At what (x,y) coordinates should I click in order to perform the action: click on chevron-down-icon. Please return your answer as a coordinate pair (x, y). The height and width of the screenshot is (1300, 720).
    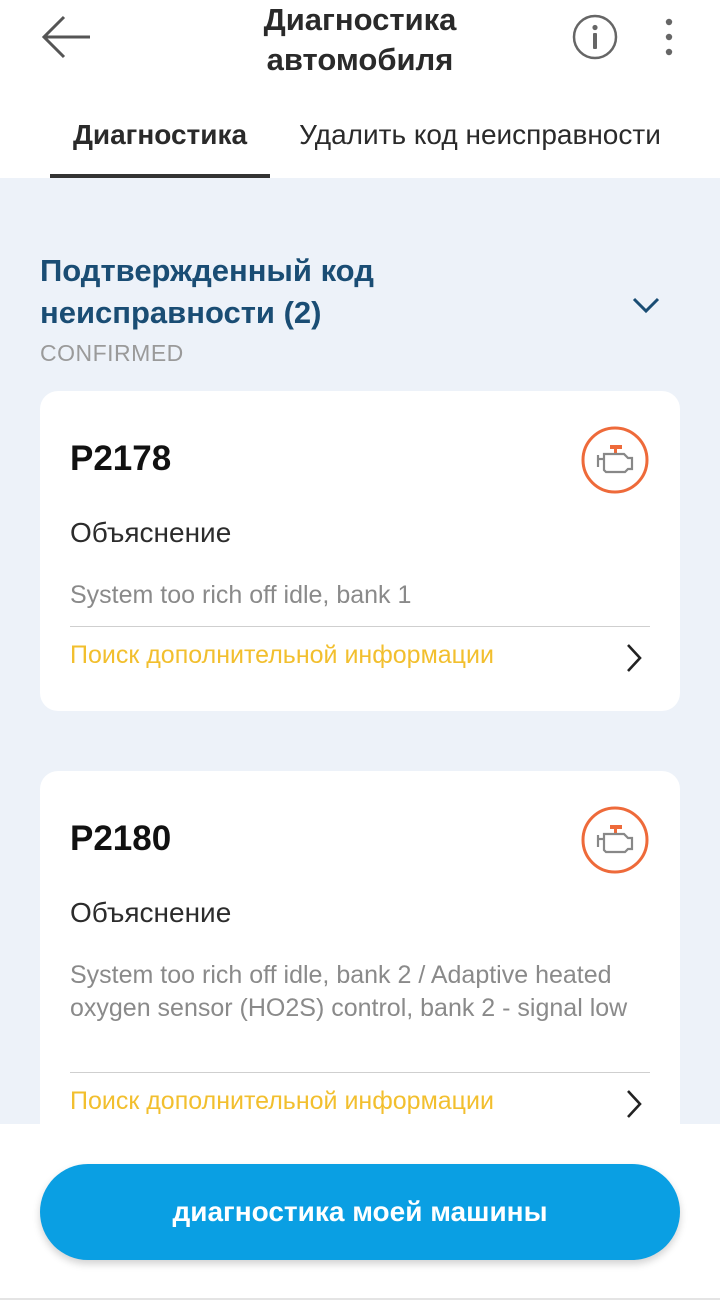
    Looking at the image, I should click on (646, 305).